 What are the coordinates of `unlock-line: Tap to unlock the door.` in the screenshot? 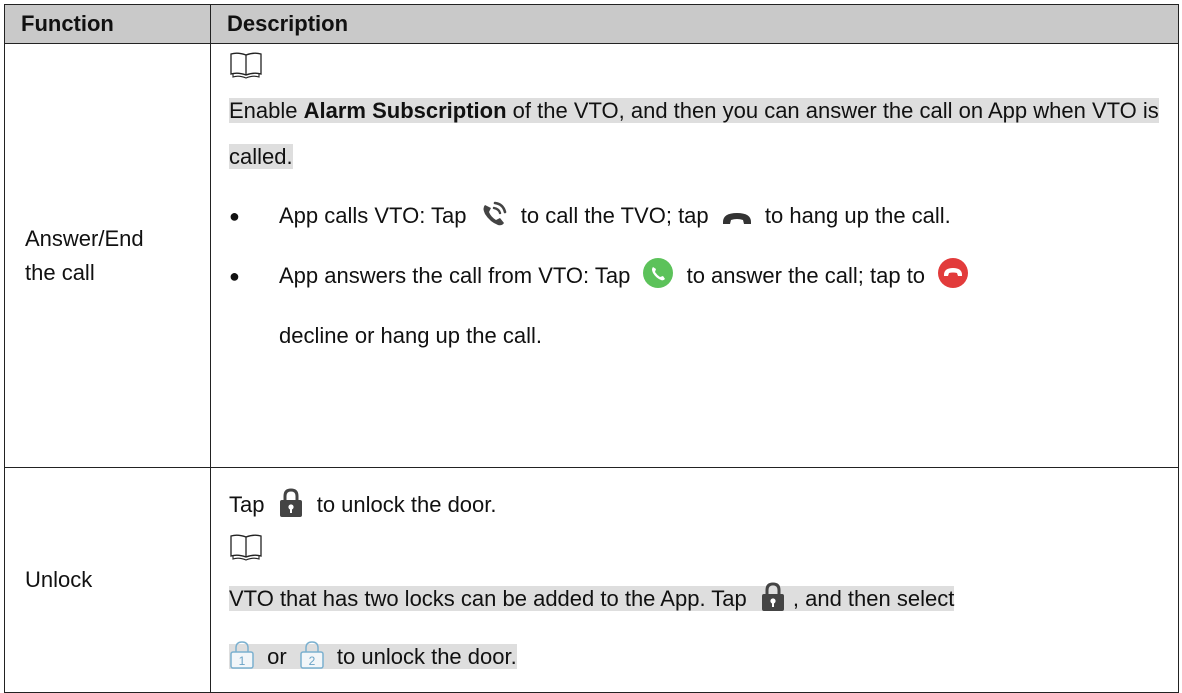 It's located at (697, 505).